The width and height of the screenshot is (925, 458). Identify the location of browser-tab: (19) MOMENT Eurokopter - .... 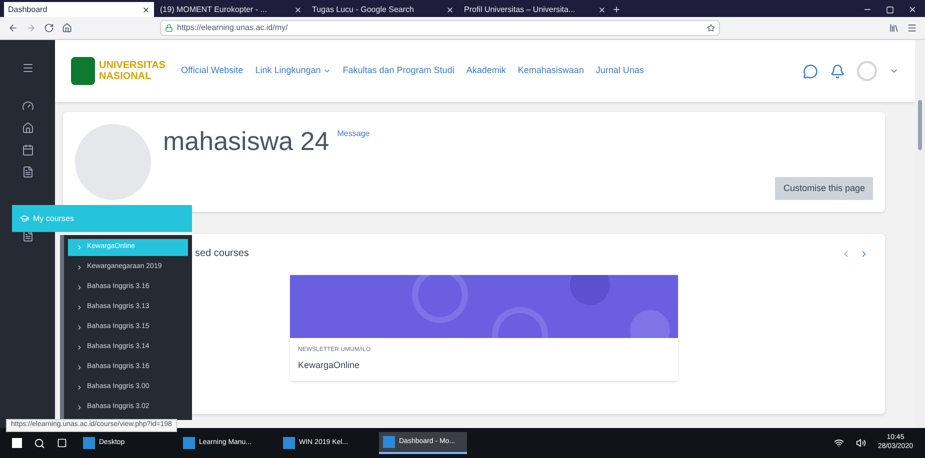
(231, 9).